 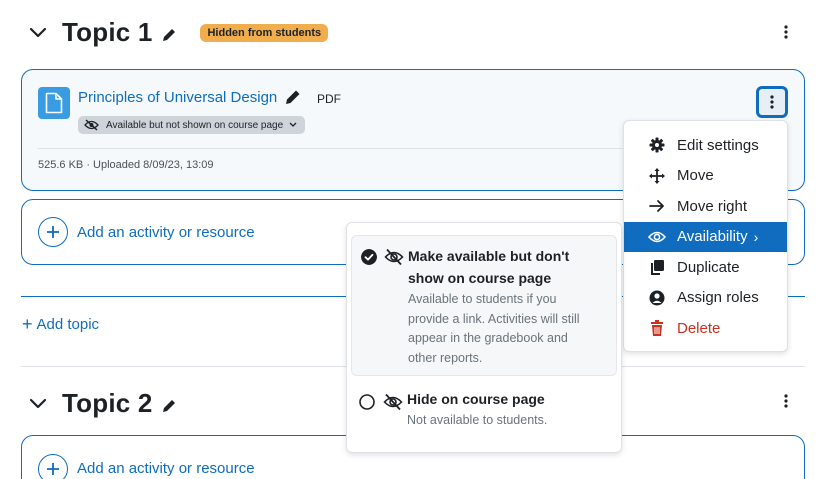 What do you see at coordinates (657, 206) in the screenshot?
I see `arrow-right-icon` at bounding box center [657, 206].